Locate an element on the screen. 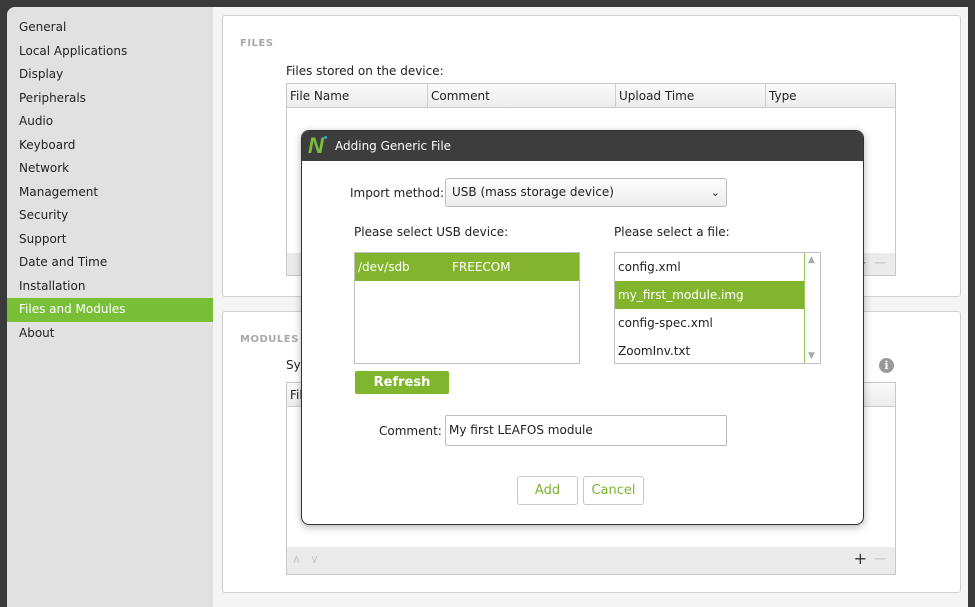  sidebar-item-date-and-time: Date and Time is located at coordinates (110, 263).